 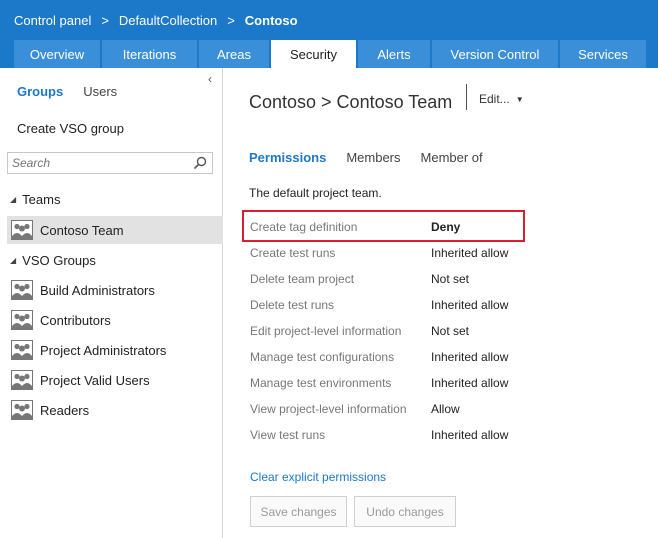 I want to click on tree-item-project-valid-users: Project Valid Users, so click(x=115, y=380).